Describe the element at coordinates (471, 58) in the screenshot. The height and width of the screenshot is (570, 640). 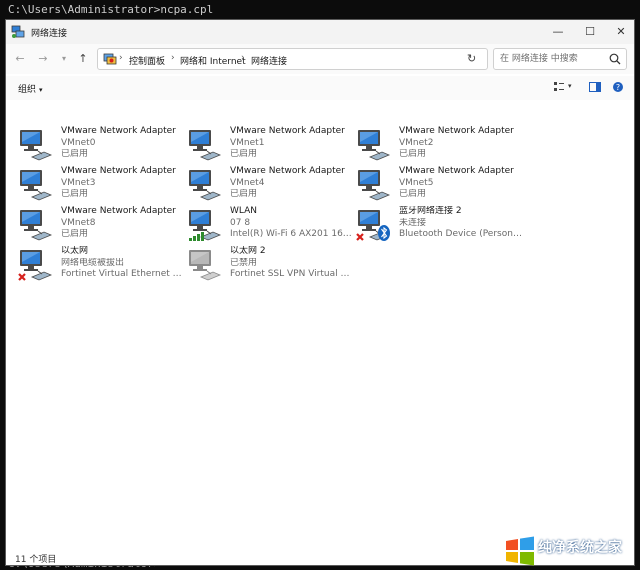
I see `refresh-icon: ↻` at that location.